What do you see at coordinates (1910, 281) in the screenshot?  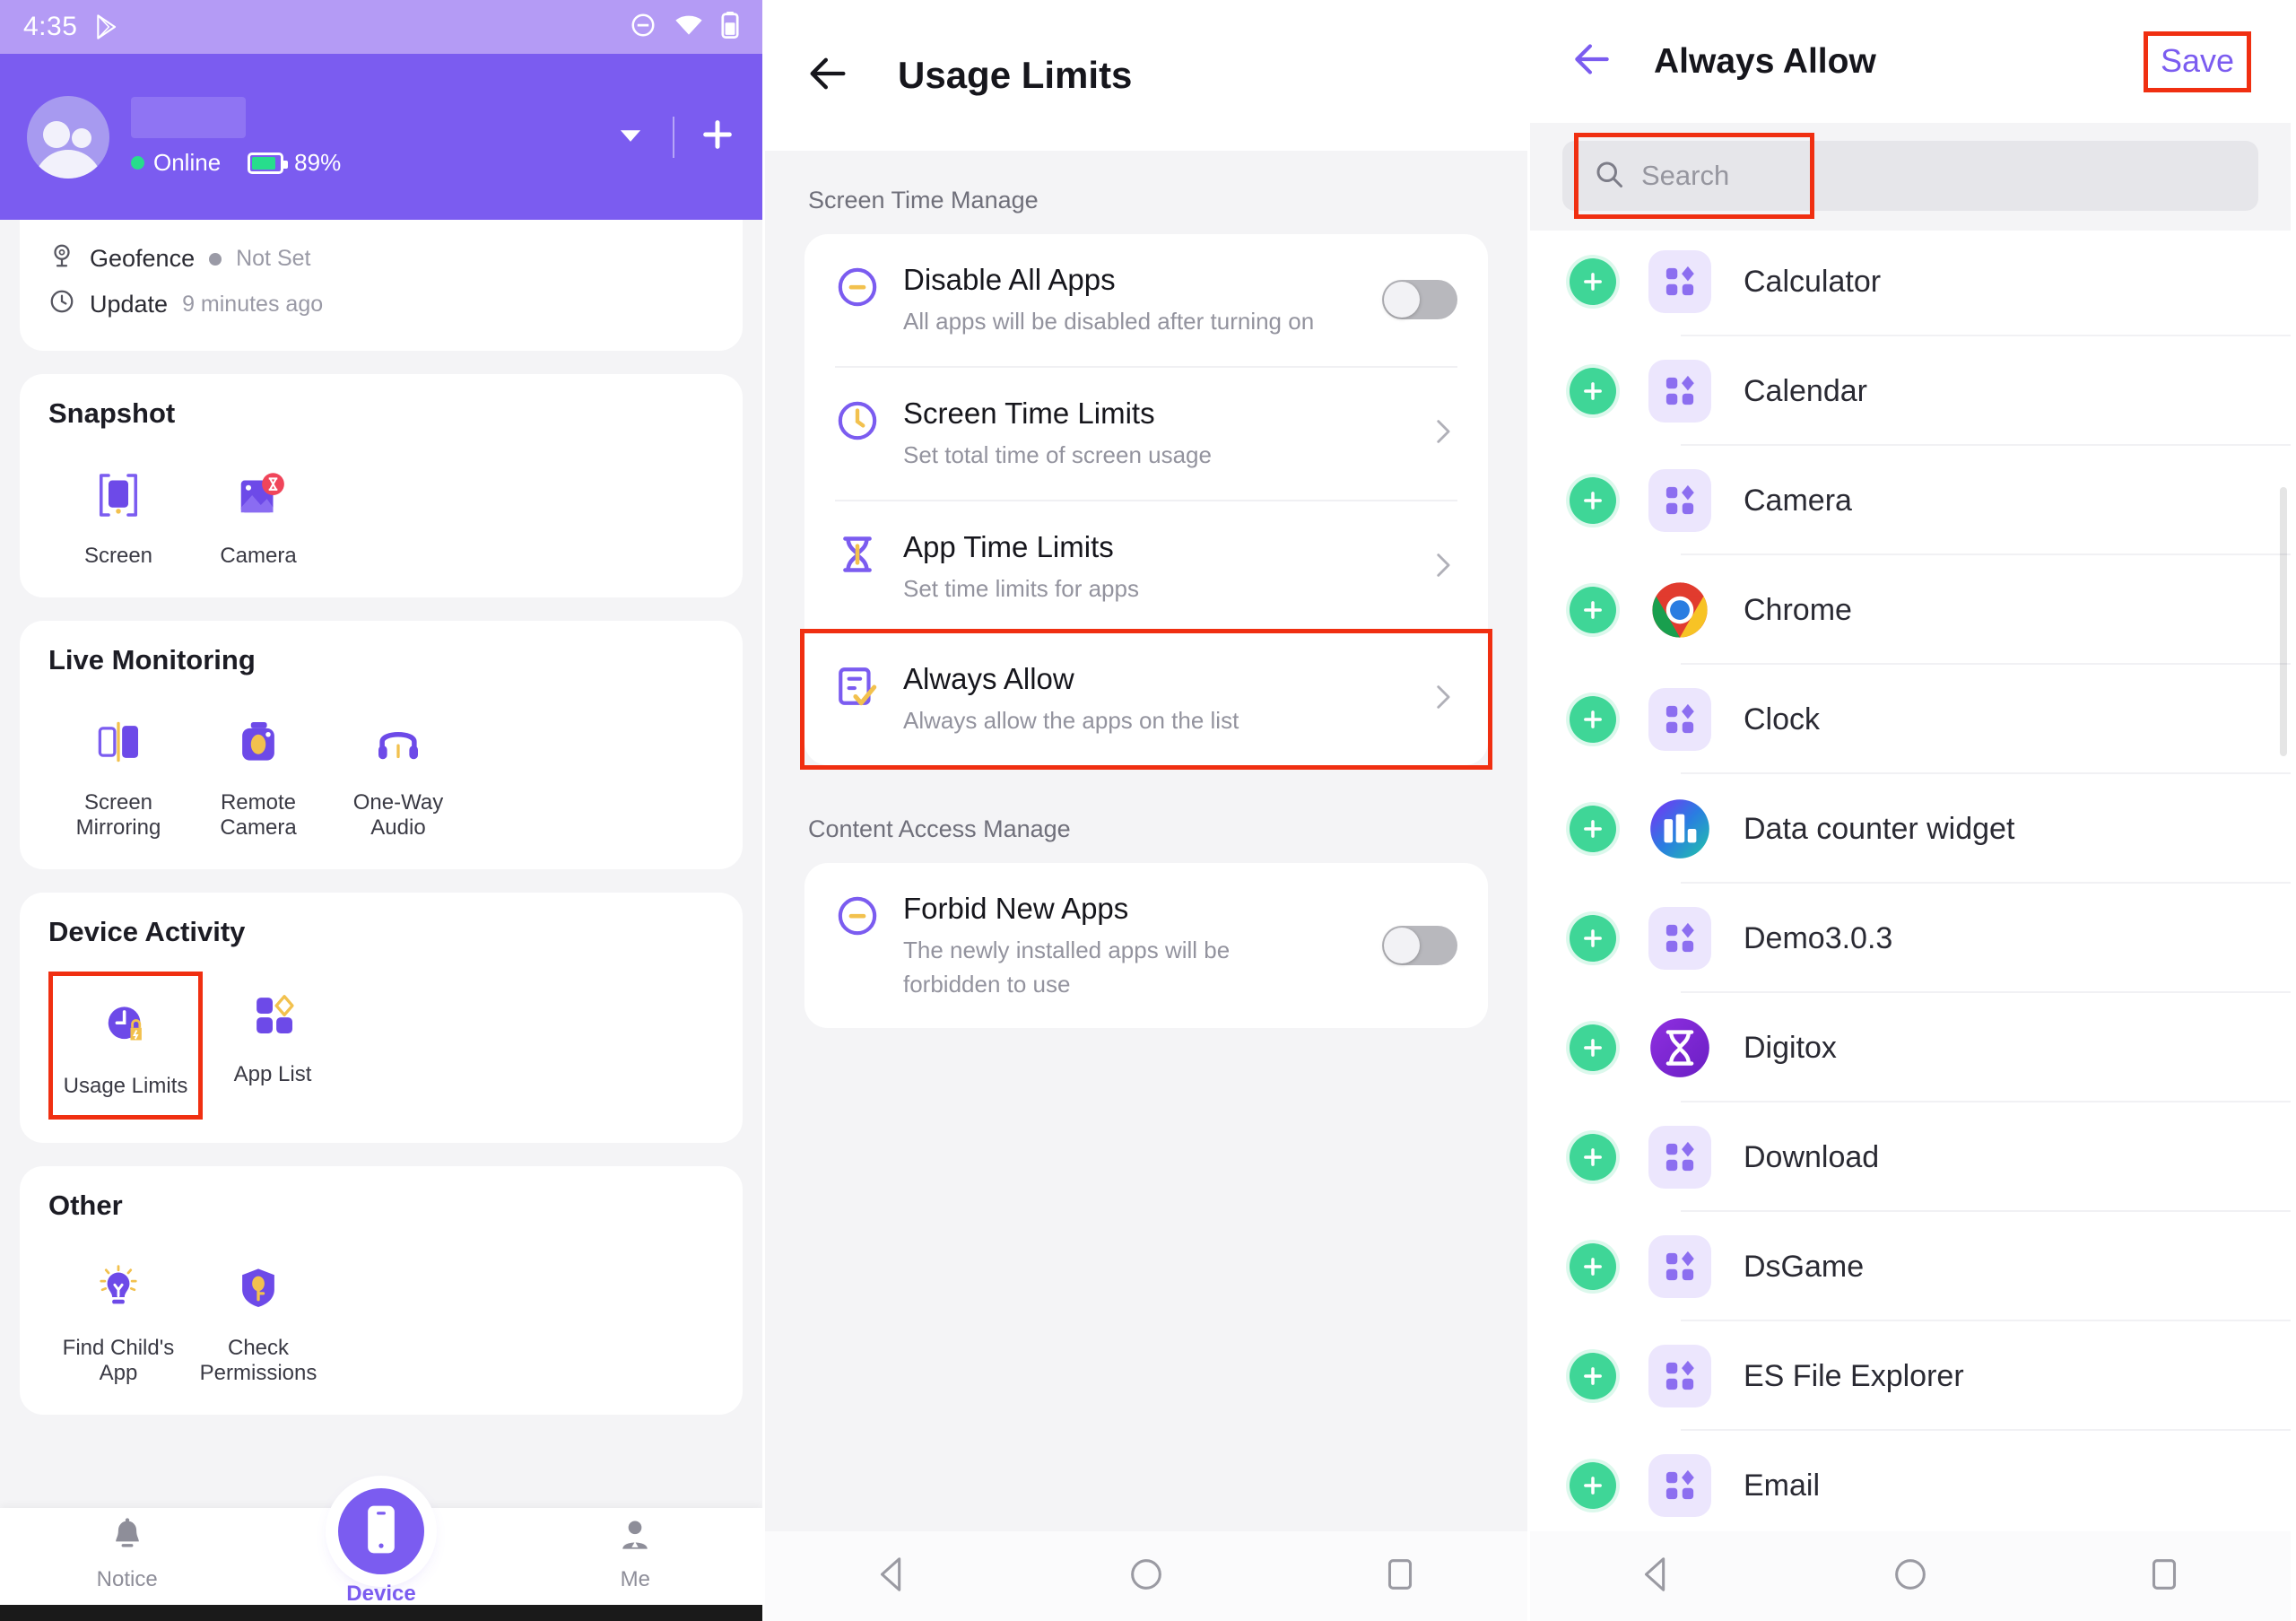 I see `list-item: Calculator` at bounding box center [1910, 281].